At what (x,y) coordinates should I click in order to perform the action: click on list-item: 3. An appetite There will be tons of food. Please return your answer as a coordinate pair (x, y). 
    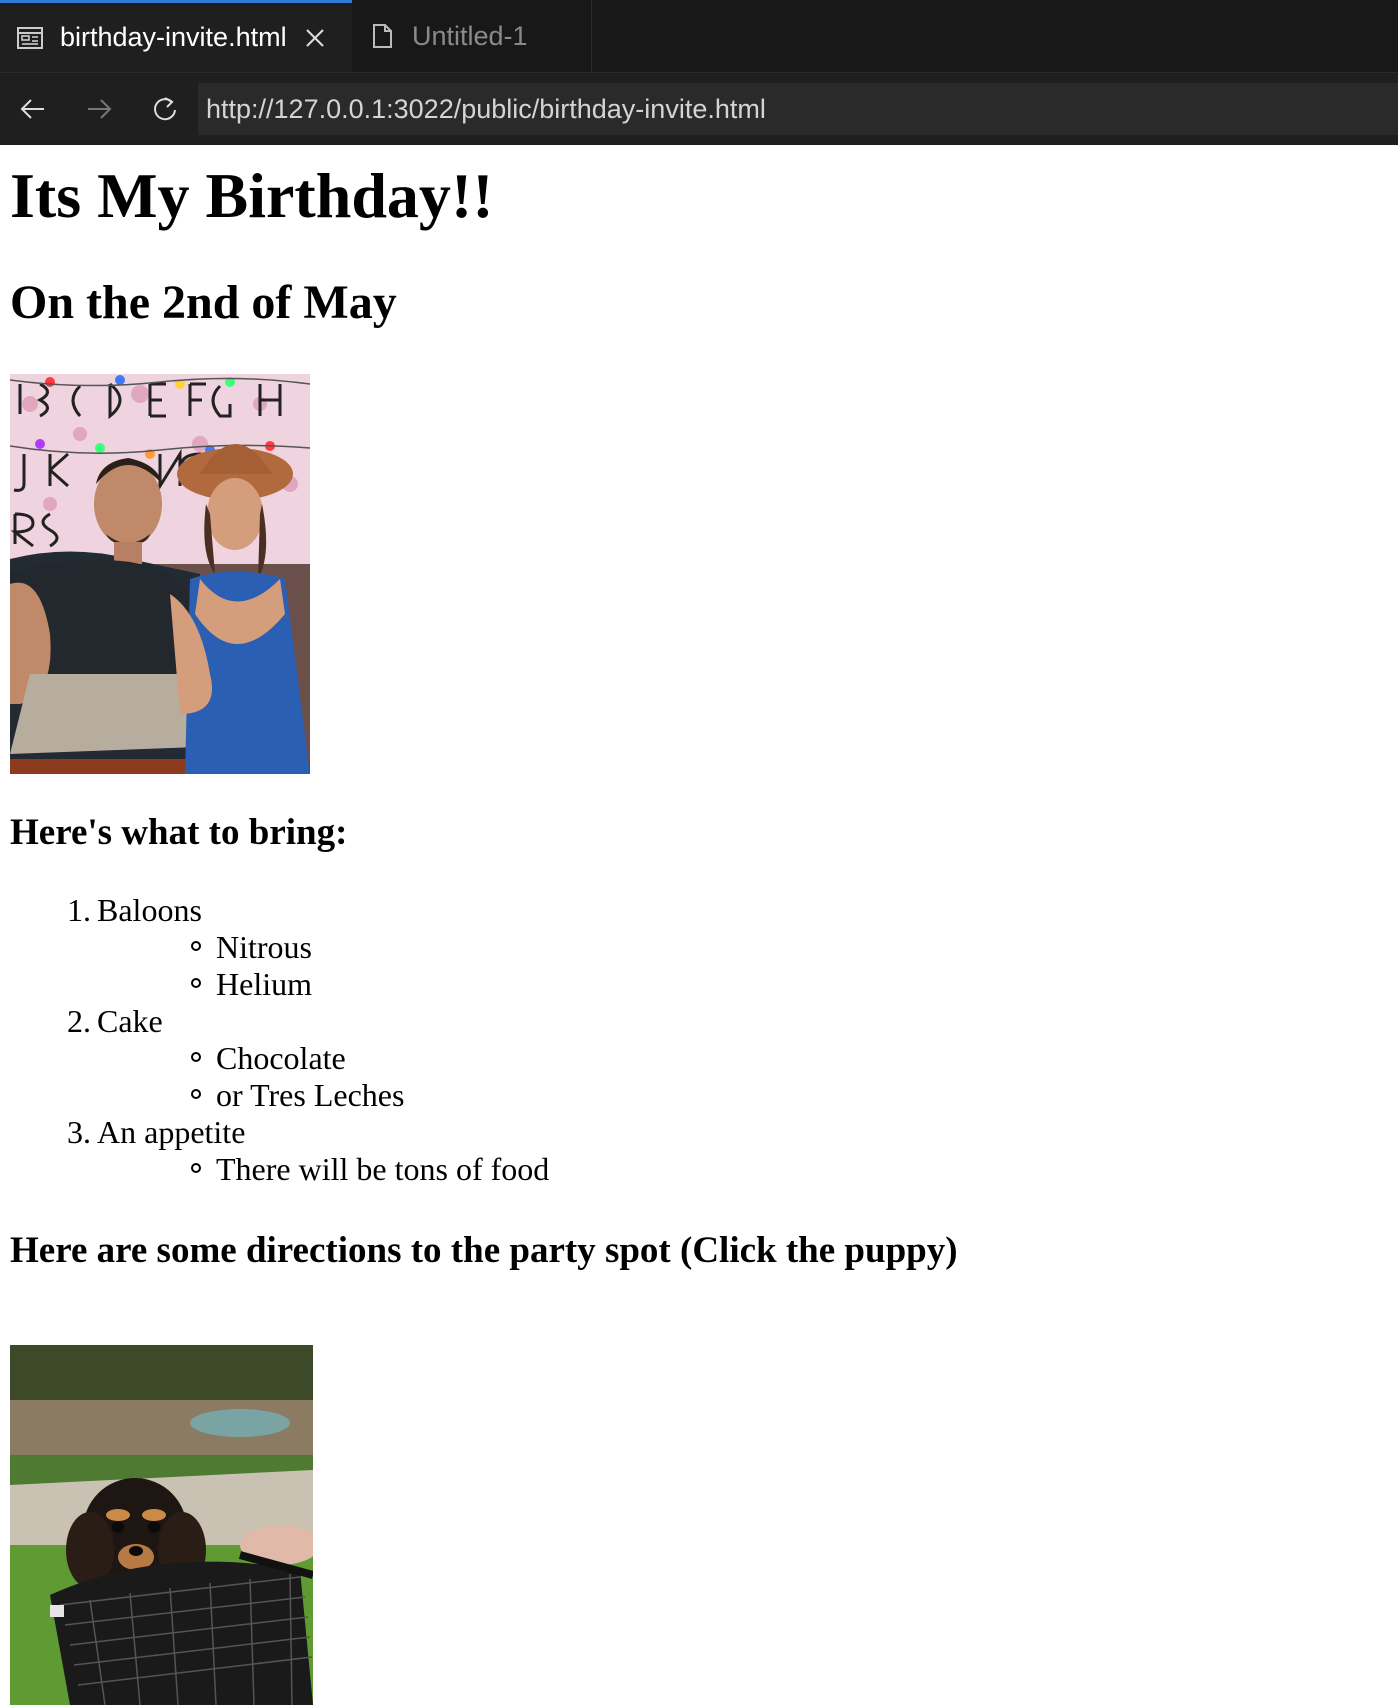
    Looking at the image, I should click on (699, 1151).